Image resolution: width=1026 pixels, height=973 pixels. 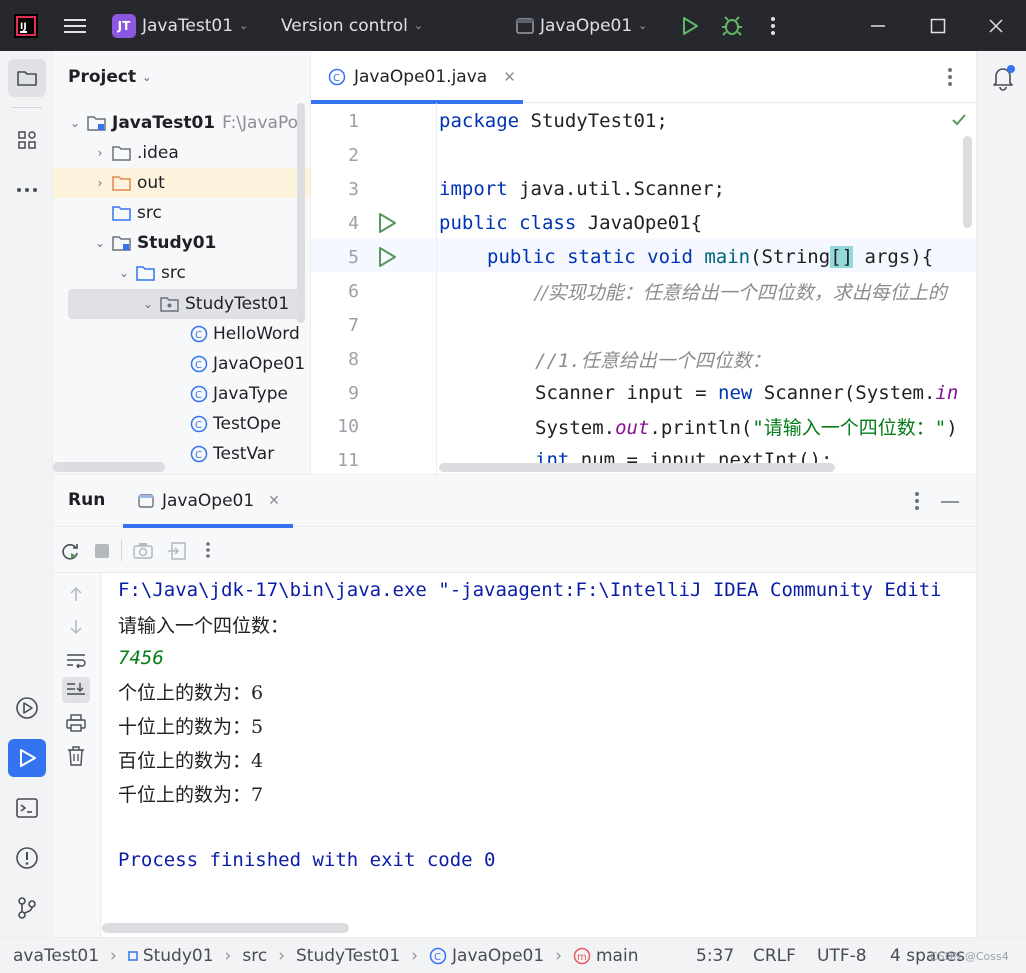 What do you see at coordinates (950, 502) in the screenshot?
I see `hide-panel-icon` at bounding box center [950, 502].